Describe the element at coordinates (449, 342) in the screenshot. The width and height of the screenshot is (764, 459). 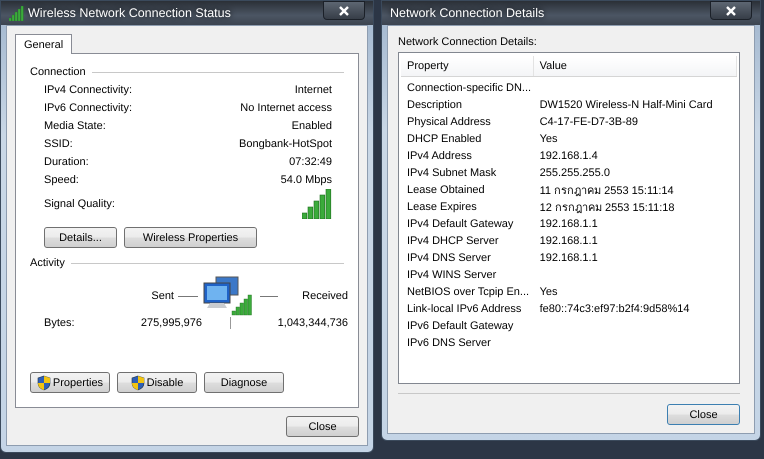
I see `property-cell-text: IPv6 DNS Server` at that location.